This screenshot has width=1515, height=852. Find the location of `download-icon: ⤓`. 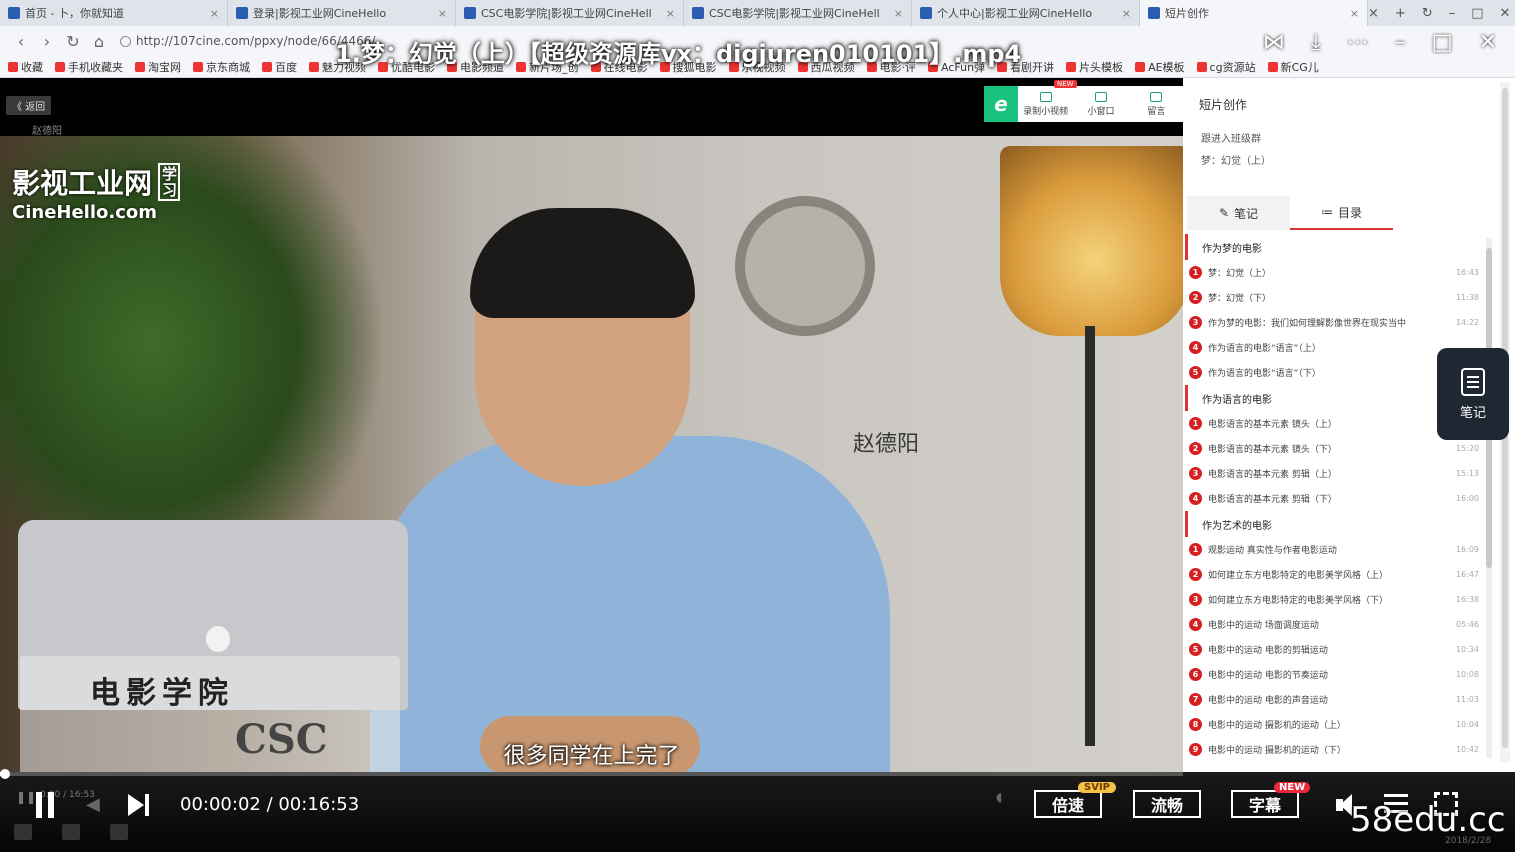

download-icon: ⤓ is located at coordinates (1316, 42).